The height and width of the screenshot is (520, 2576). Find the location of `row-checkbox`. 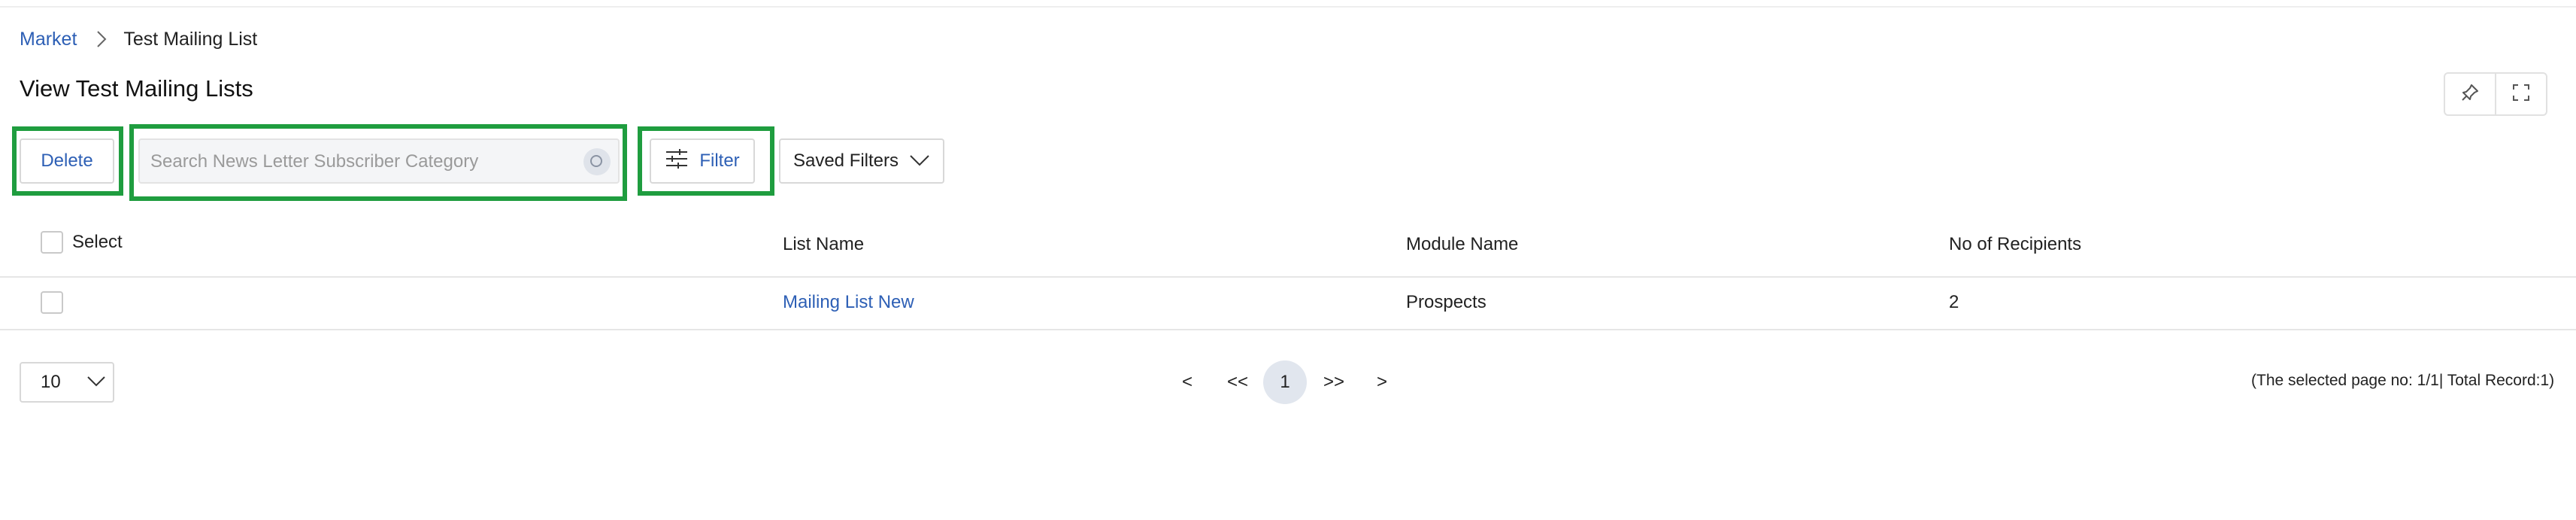

row-checkbox is located at coordinates (52, 302).